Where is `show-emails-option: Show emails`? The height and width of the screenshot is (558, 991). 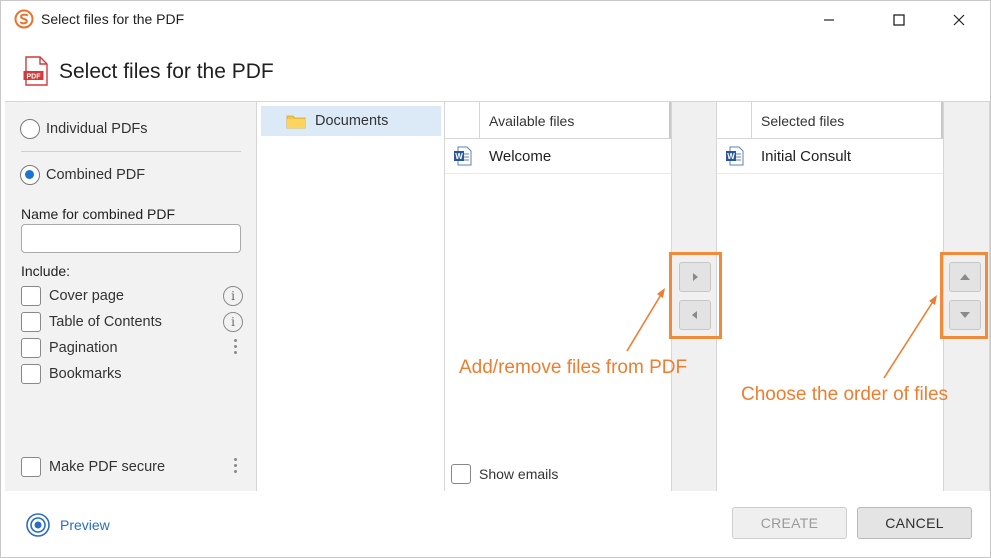 show-emails-option: Show emails is located at coordinates (504, 474).